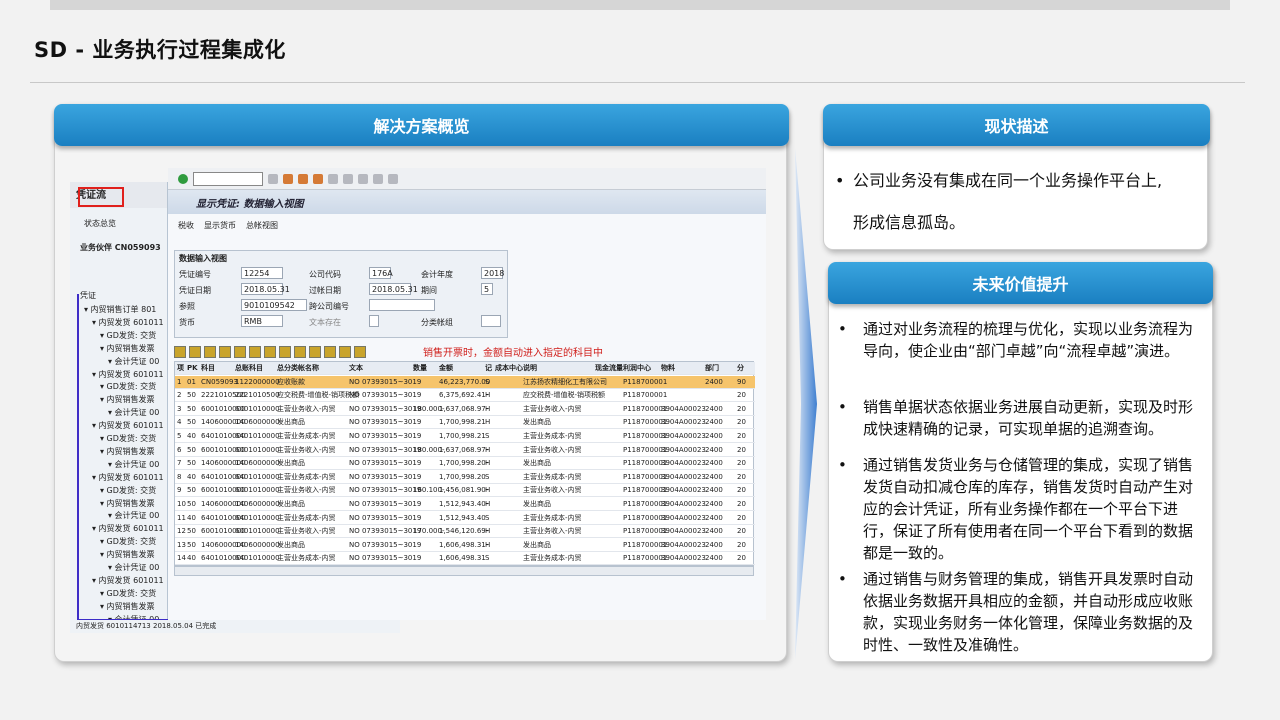 The width and height of the screenshot is (1280, 720). I want to click on grid-cell: 数量, so click(420, 368).